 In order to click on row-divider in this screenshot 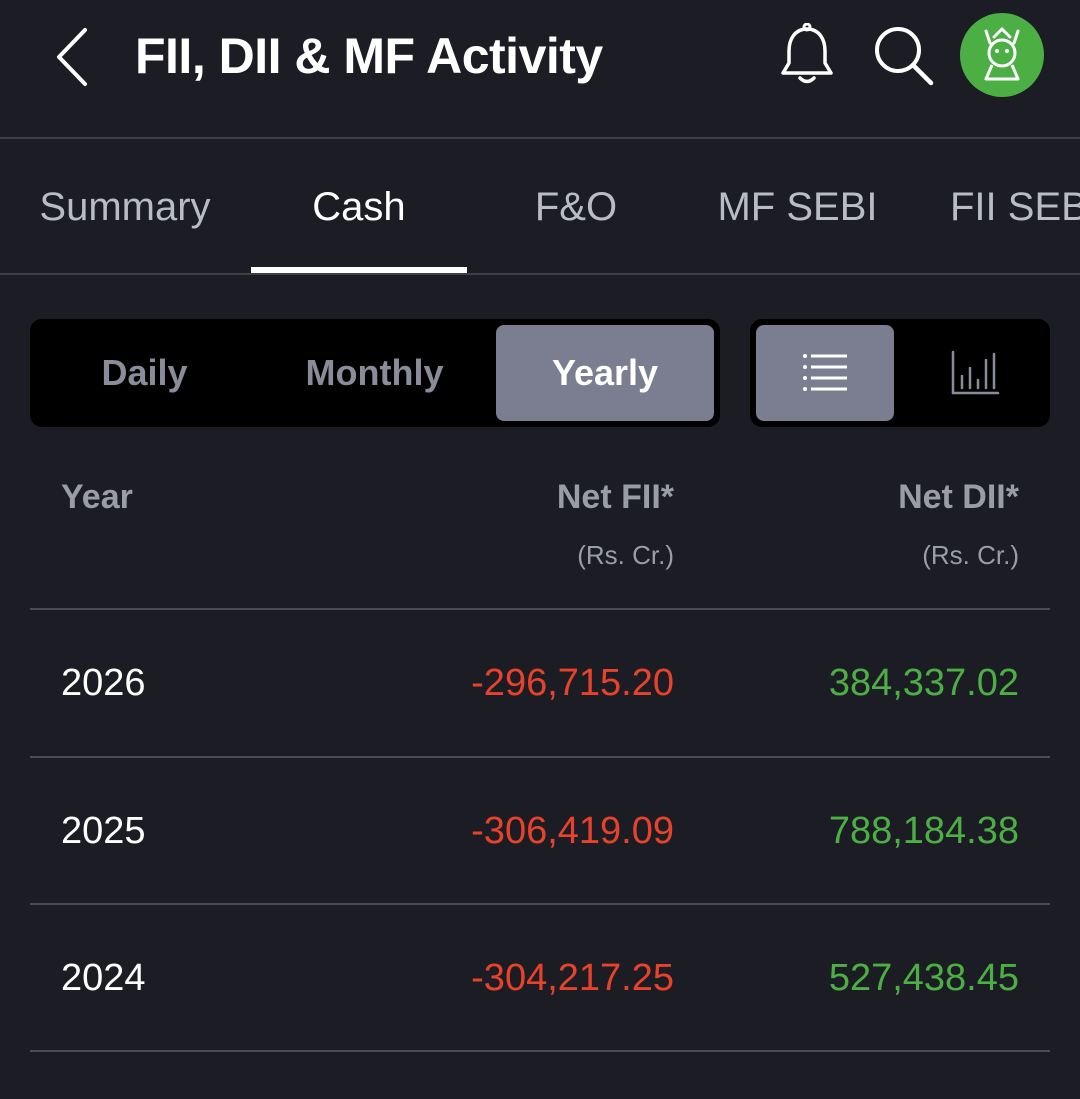, I will do `click(540, 1051)`.